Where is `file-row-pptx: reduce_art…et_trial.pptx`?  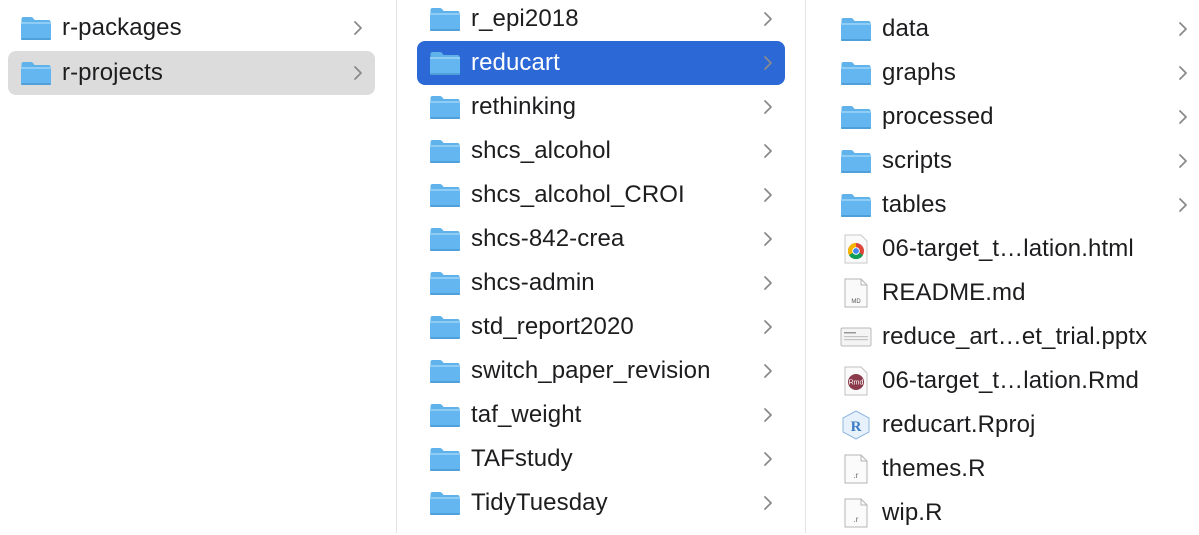 file-row-pptx: reduce_art…et_trial.pptx is located at coordinates (1015, 337).